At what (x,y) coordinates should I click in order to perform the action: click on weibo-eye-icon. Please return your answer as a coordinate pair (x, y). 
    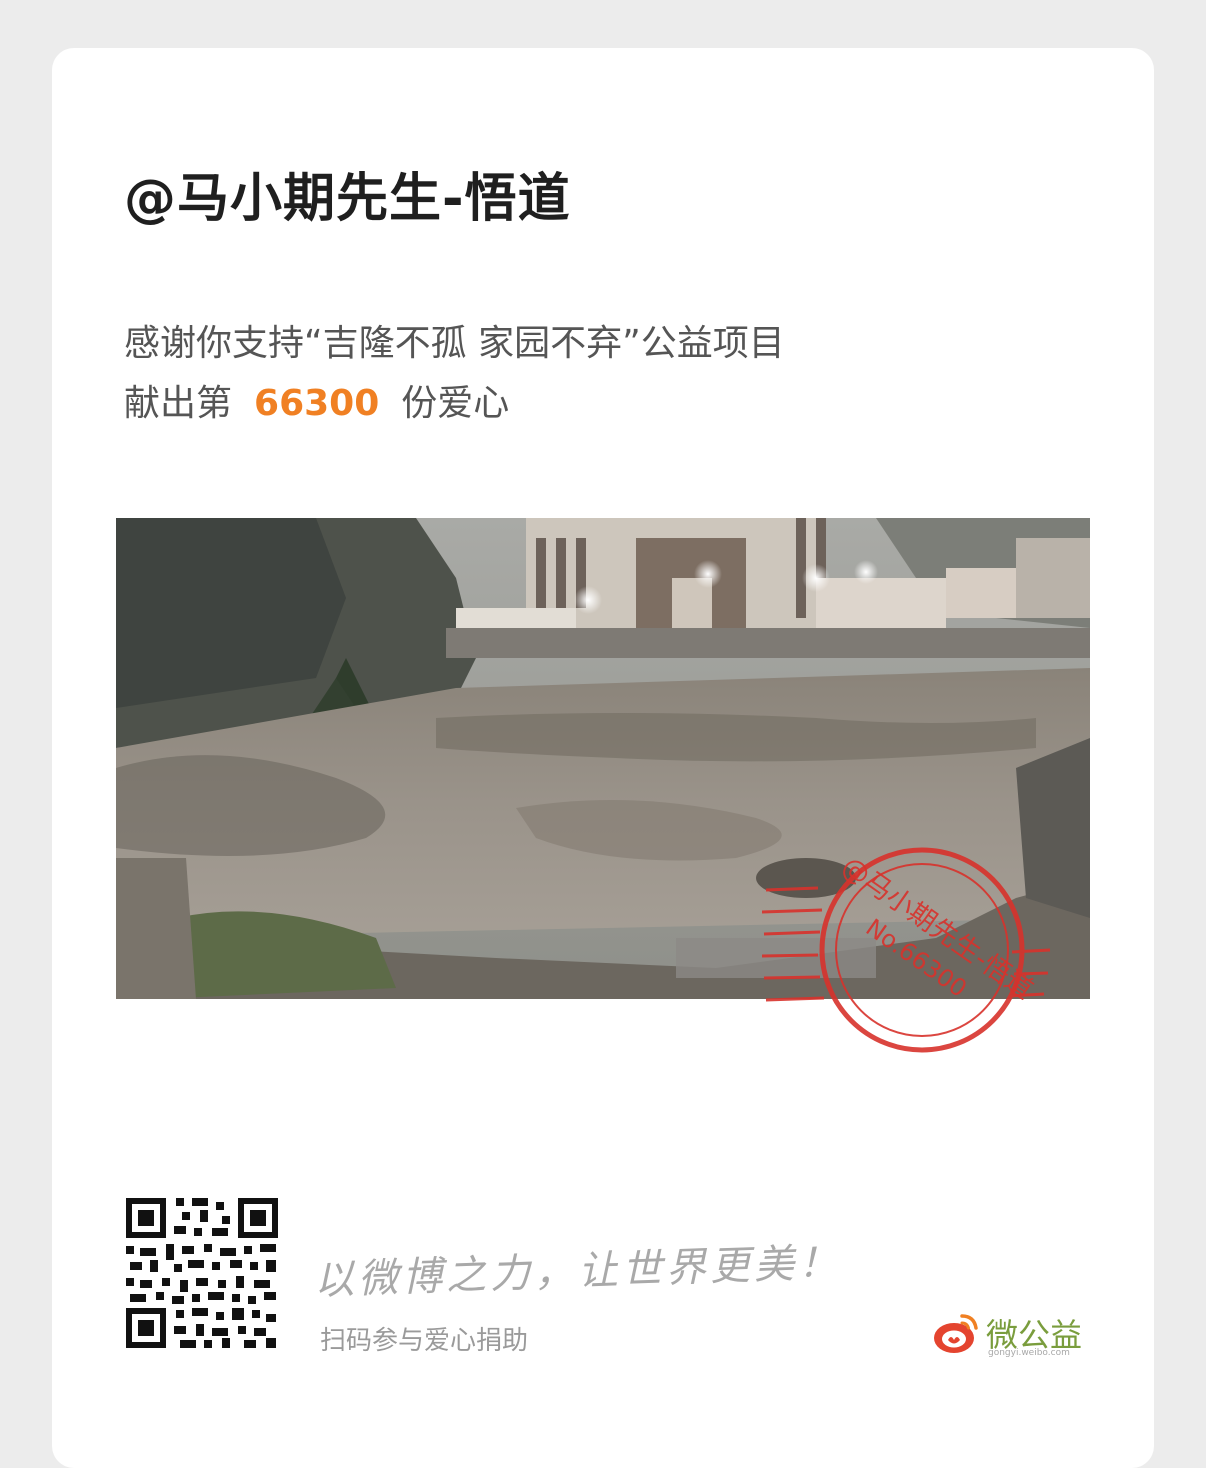
    Looking at the image, I should click on (956, 1333).